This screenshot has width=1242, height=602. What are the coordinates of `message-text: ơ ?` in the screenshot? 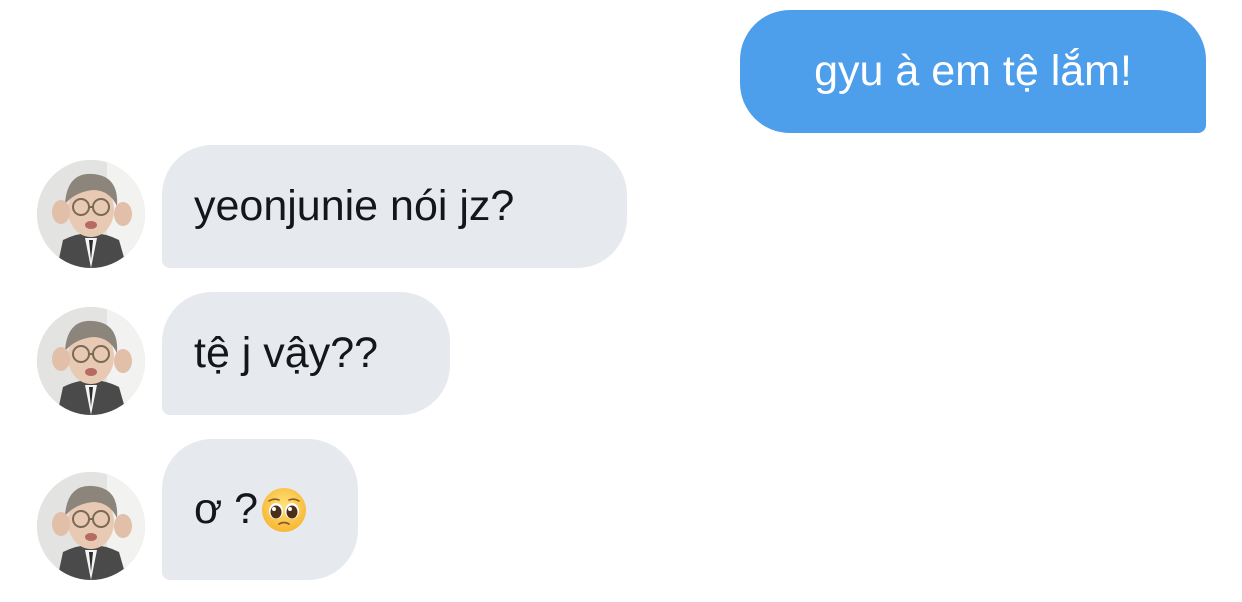 It's located at (226, 509).